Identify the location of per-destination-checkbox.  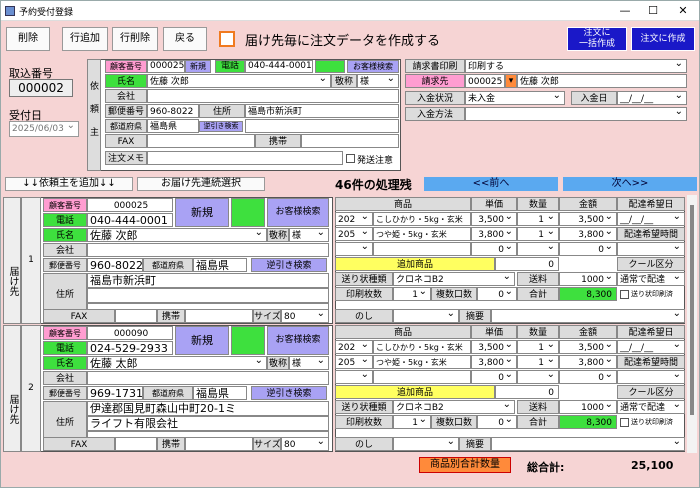
(227, 39).